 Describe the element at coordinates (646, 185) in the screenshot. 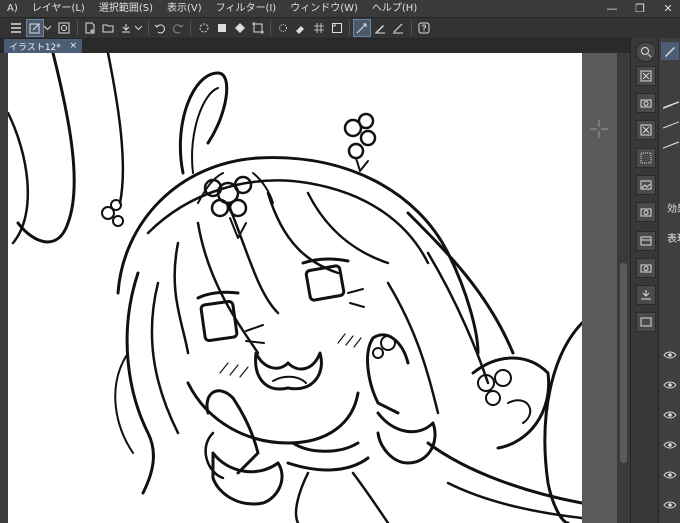

I see `image-icon` at that location.